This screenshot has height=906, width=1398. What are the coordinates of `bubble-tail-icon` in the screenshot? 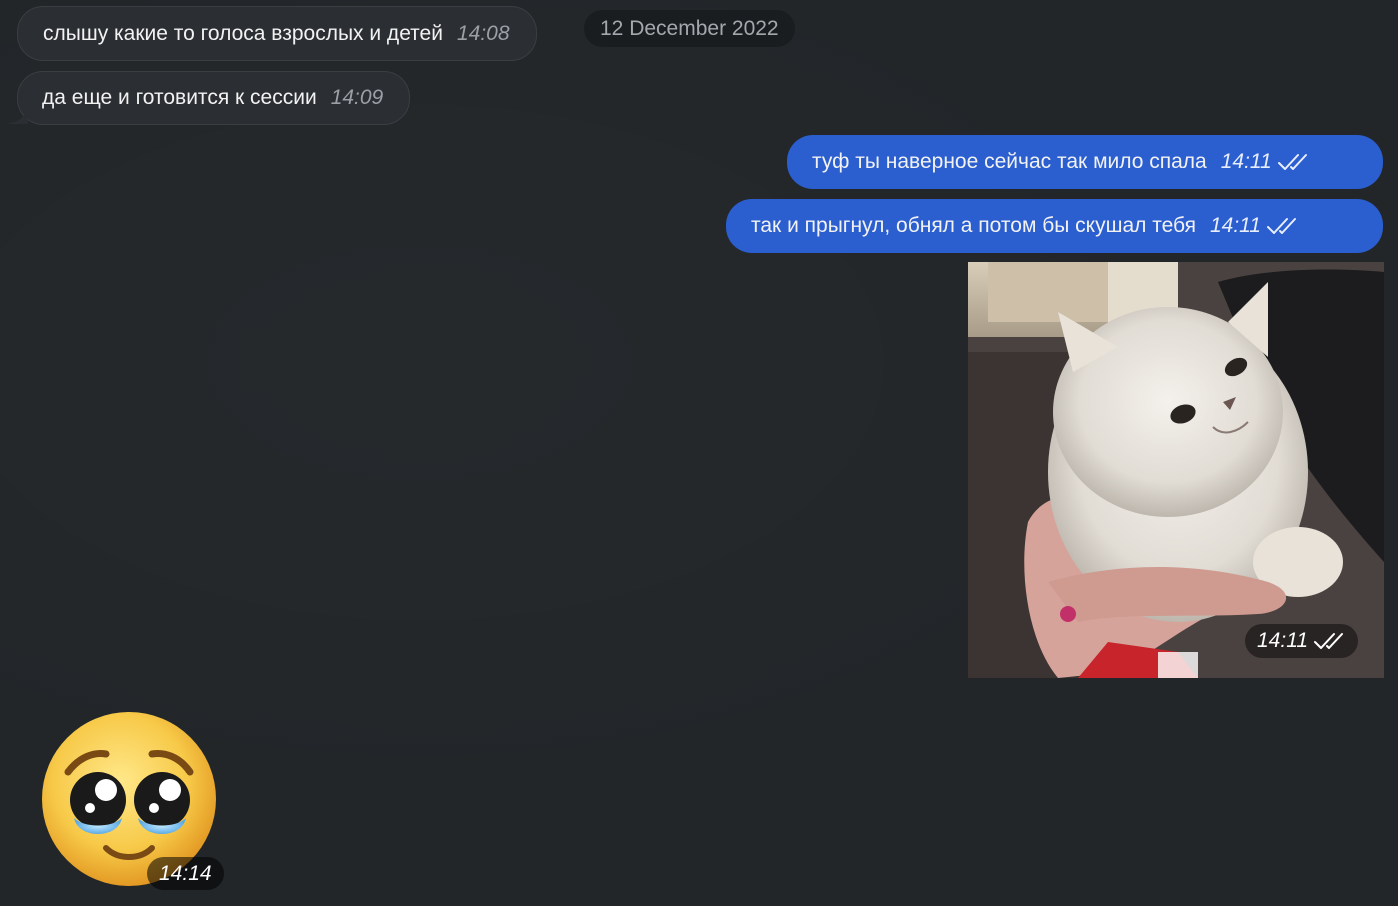 It's located at (17, 115).